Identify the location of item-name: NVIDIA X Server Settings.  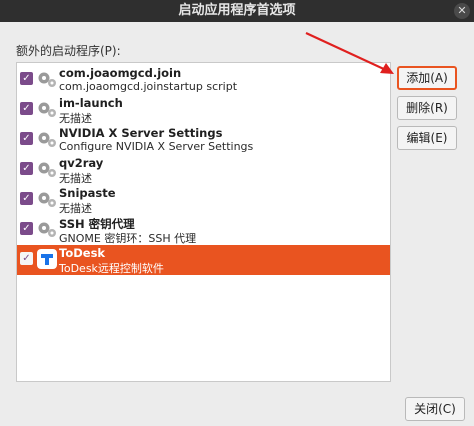
(141, 133).